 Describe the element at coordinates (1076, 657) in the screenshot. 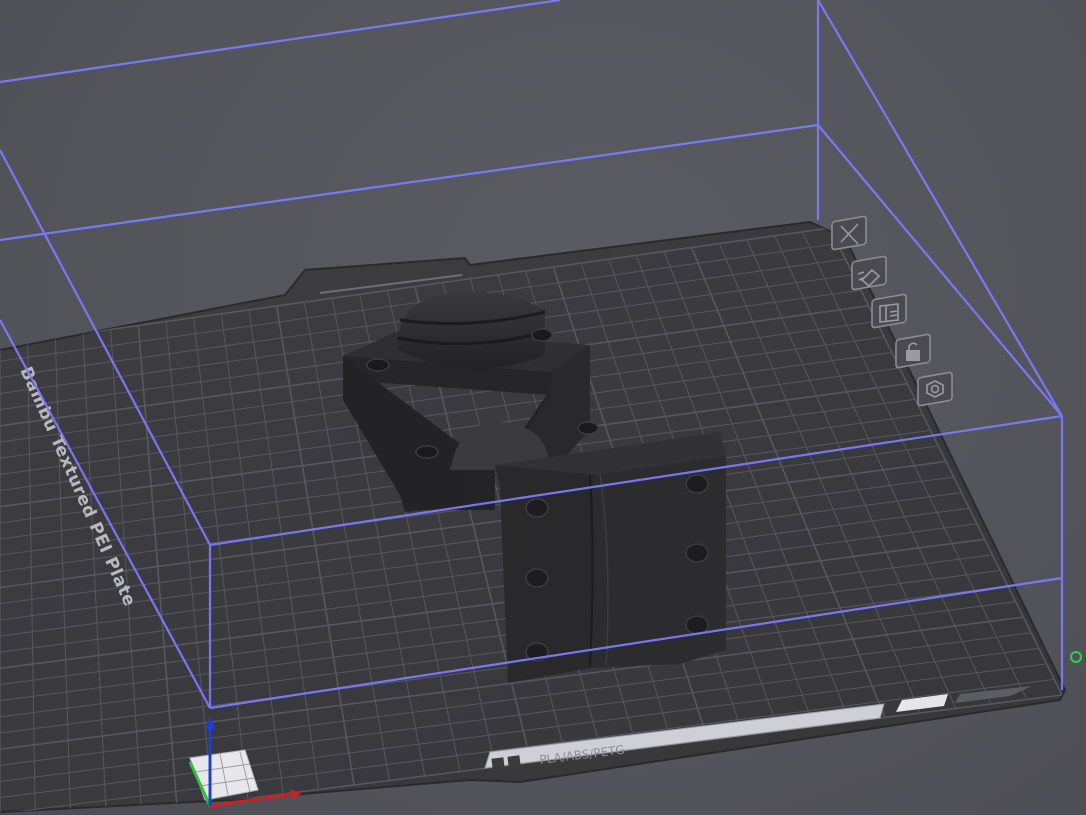

I see `plate-corner-marker` at that location.